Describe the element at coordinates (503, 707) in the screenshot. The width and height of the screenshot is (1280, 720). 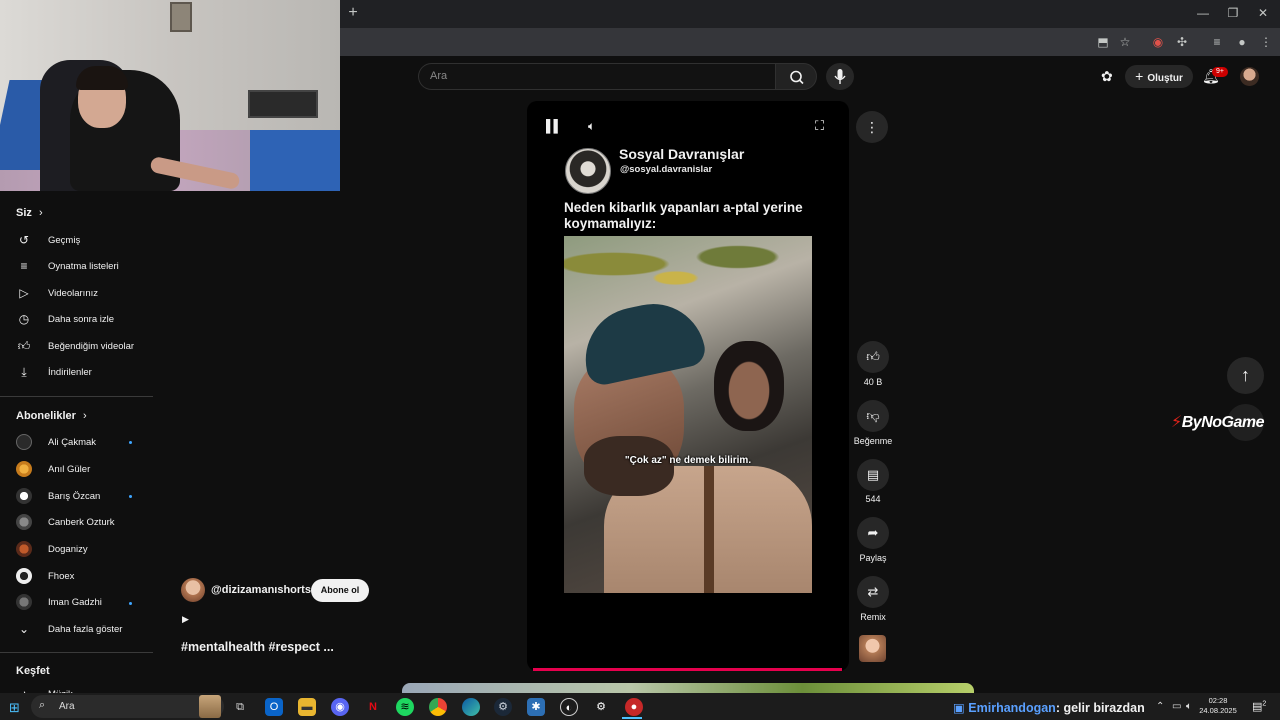
I see `steam-icon: ⚙` at that location.